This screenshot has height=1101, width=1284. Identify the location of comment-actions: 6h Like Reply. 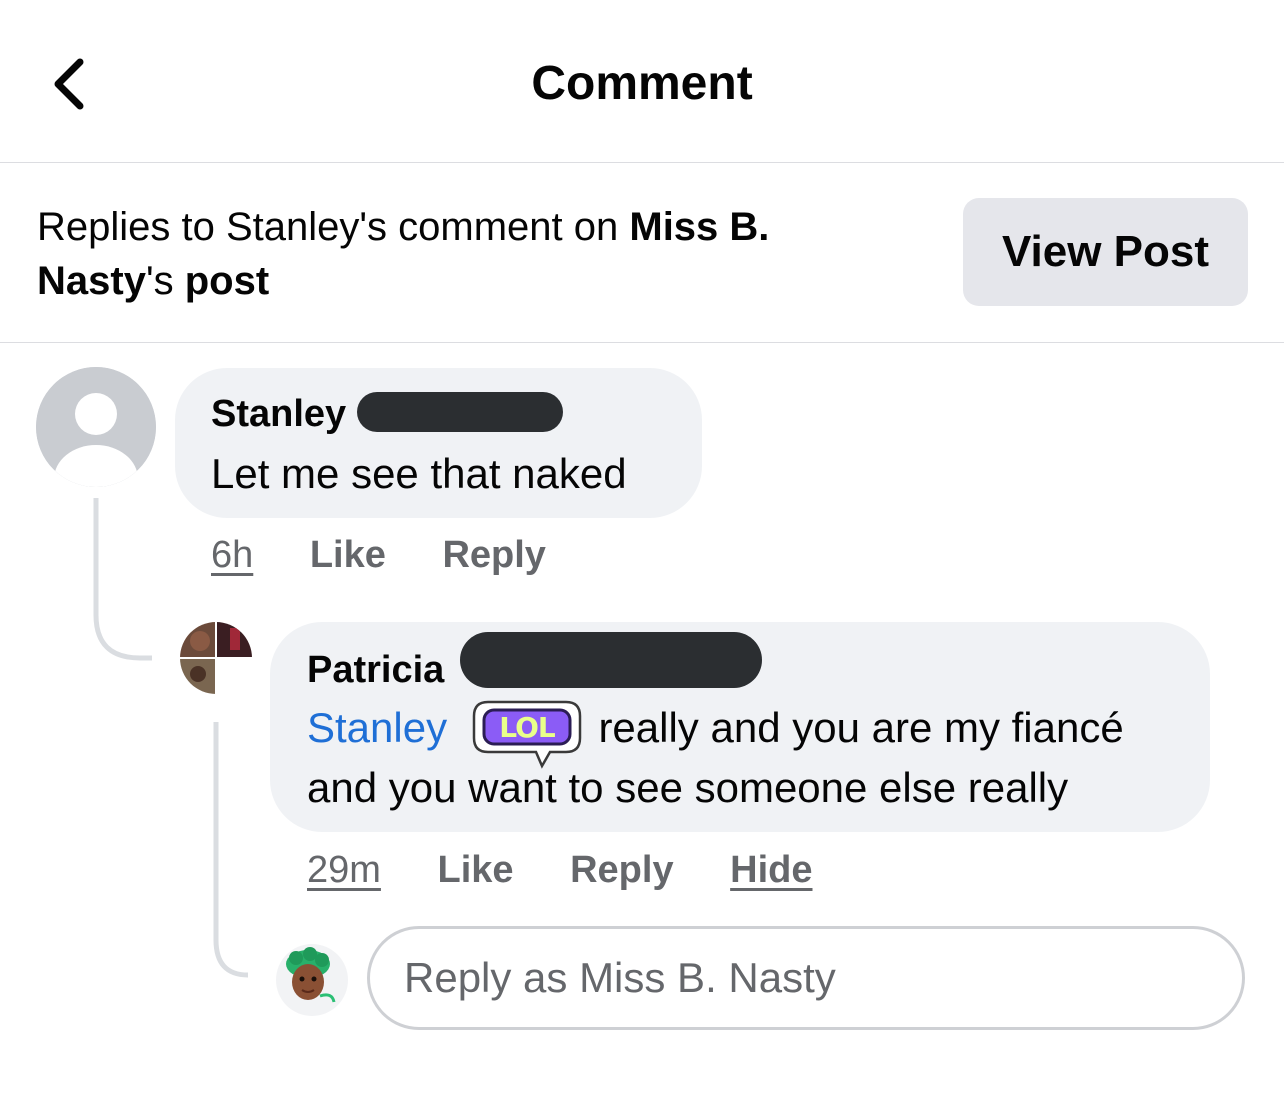
(378, 555).